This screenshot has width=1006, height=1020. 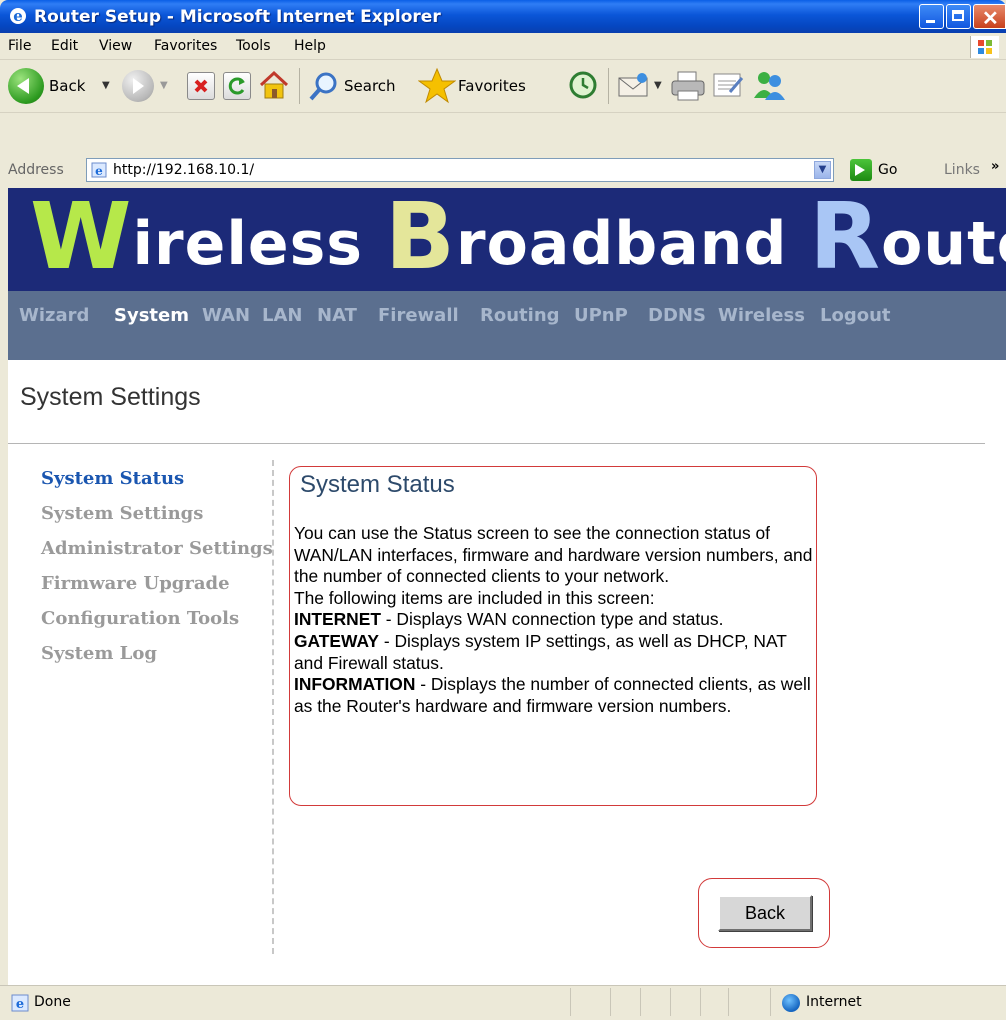 I want to click on menu-tools: Tools, so click(x=253, y=46).